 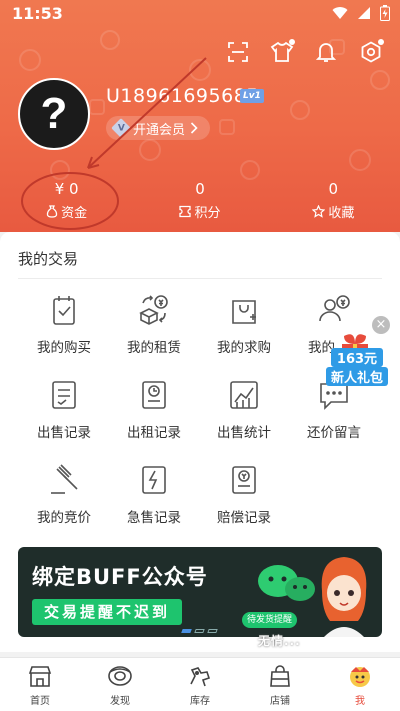 I want to click on notification-bell-icon, so click(x=326, y=52).